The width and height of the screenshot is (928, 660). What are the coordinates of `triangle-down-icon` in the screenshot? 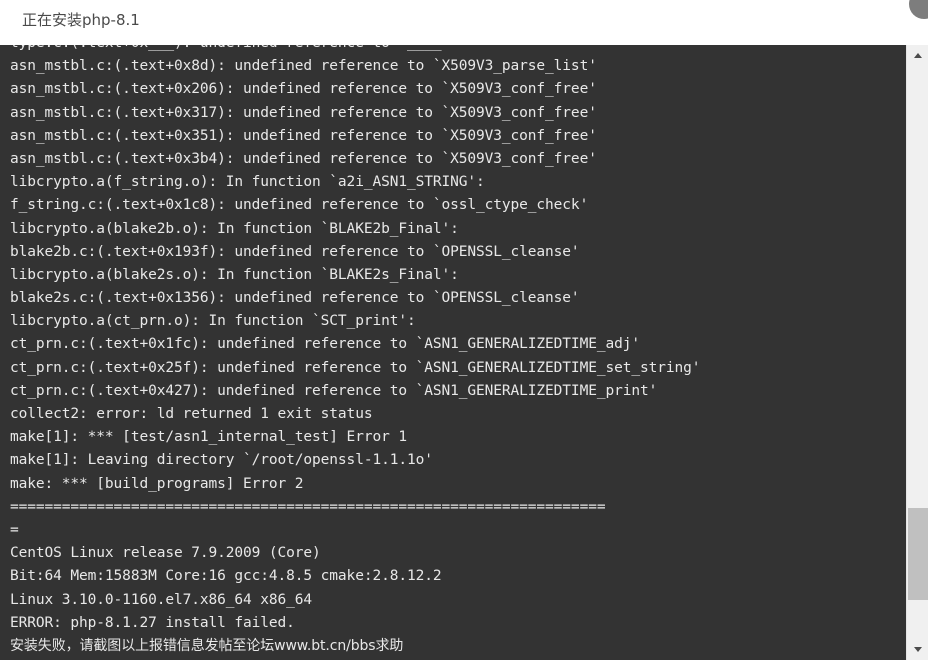 It's located at (918, 649).